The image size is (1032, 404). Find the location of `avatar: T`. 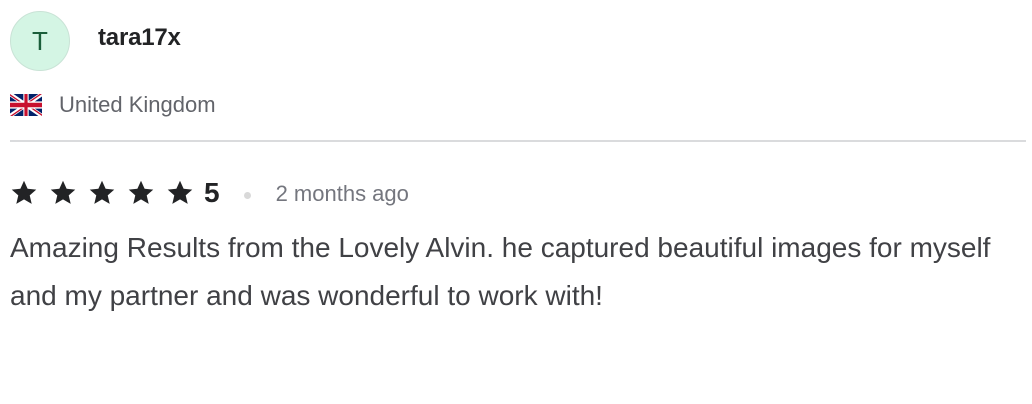

avatar: T is located at coordinates (40, 41).